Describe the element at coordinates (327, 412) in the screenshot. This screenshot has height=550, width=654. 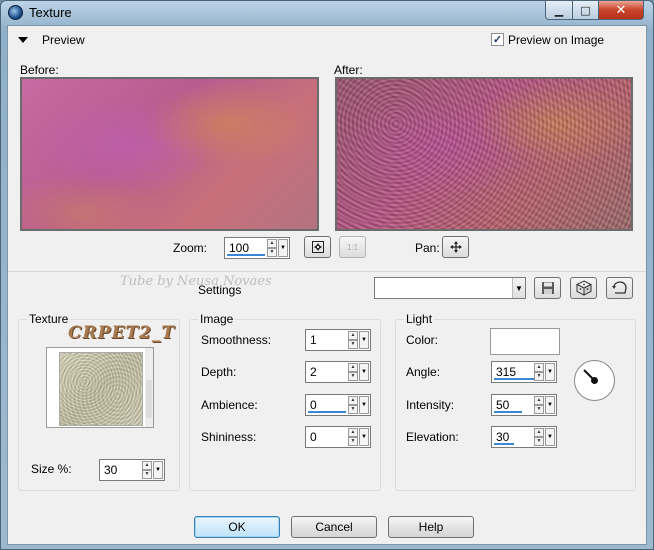
I see `ambience-underline` at that location.